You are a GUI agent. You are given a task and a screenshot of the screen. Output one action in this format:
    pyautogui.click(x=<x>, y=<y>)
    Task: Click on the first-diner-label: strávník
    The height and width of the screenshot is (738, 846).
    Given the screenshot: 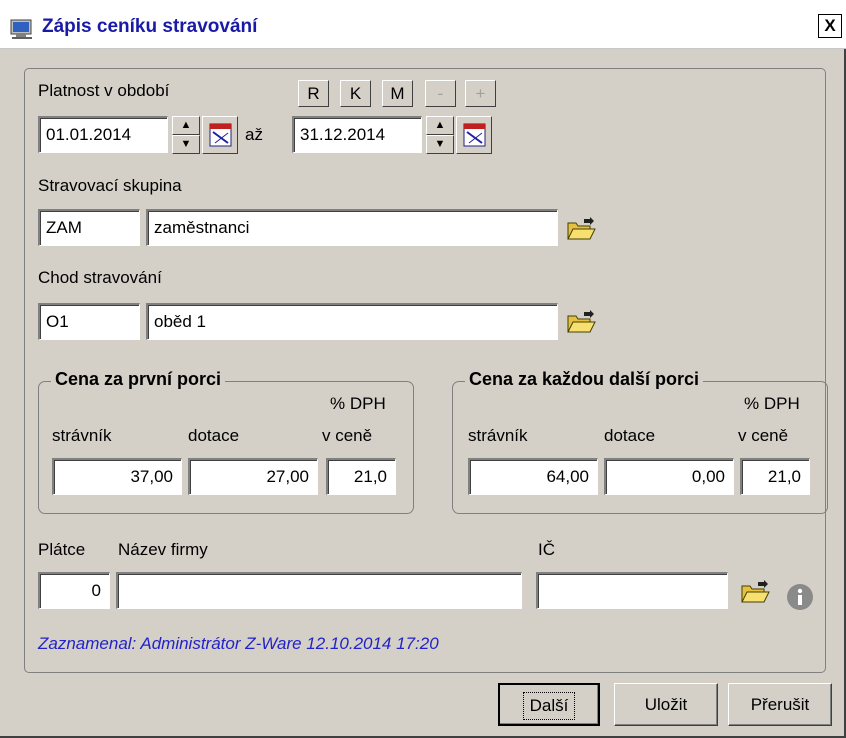 What is the action you would take?
    pyautogui.click(x=82, y=435)
    